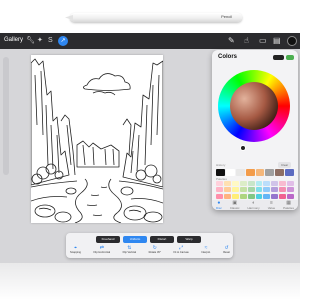 The image size is (320, 300). I want to click on op-label: Flip Horizontal, so click(102, 252).